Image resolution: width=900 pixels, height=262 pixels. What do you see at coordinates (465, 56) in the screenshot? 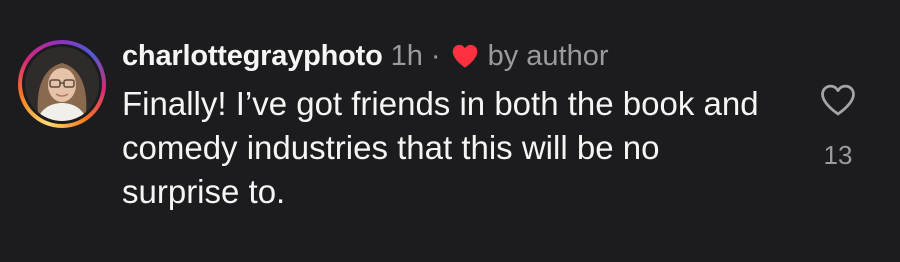
I see `red-heart-icon` at bounding box center [465, 56].